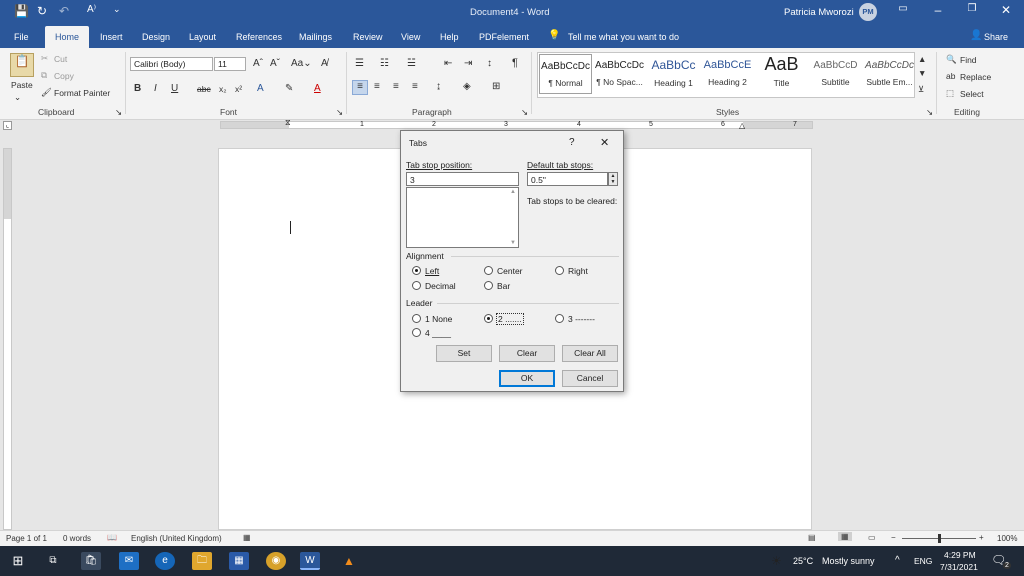 This screenshot has height=576, width=1024. Describe the element at coordinates (524, 112) in the screenshot. I see `paragraph-launcher-icon: ↘` at that location.